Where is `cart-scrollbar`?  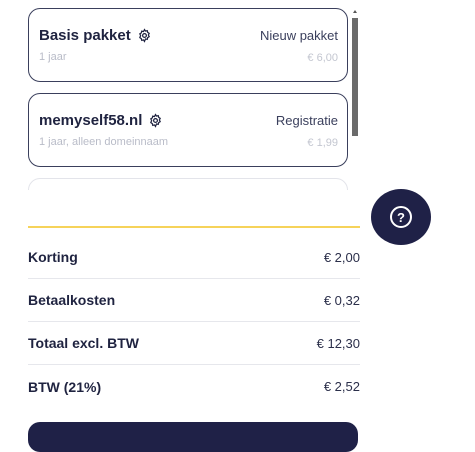 cart-scrollbar is located at coordinates (355, 94).